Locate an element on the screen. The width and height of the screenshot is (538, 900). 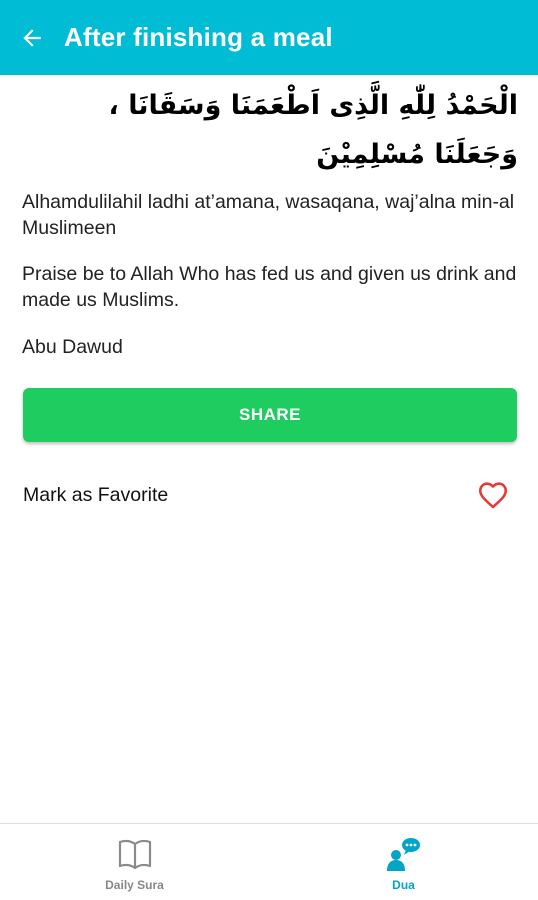
app-bar: After finishing a meal is located at coordinates (269, 37).